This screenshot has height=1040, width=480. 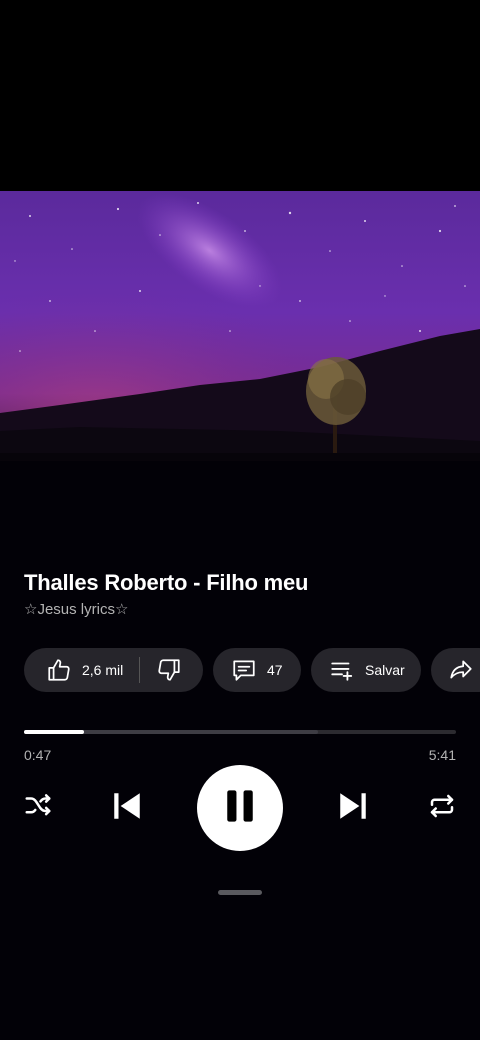 What do you see at coordinates (442, 755) in the screenshot?
I see `total-duration: 5:41` at bounding box center [442, 755].